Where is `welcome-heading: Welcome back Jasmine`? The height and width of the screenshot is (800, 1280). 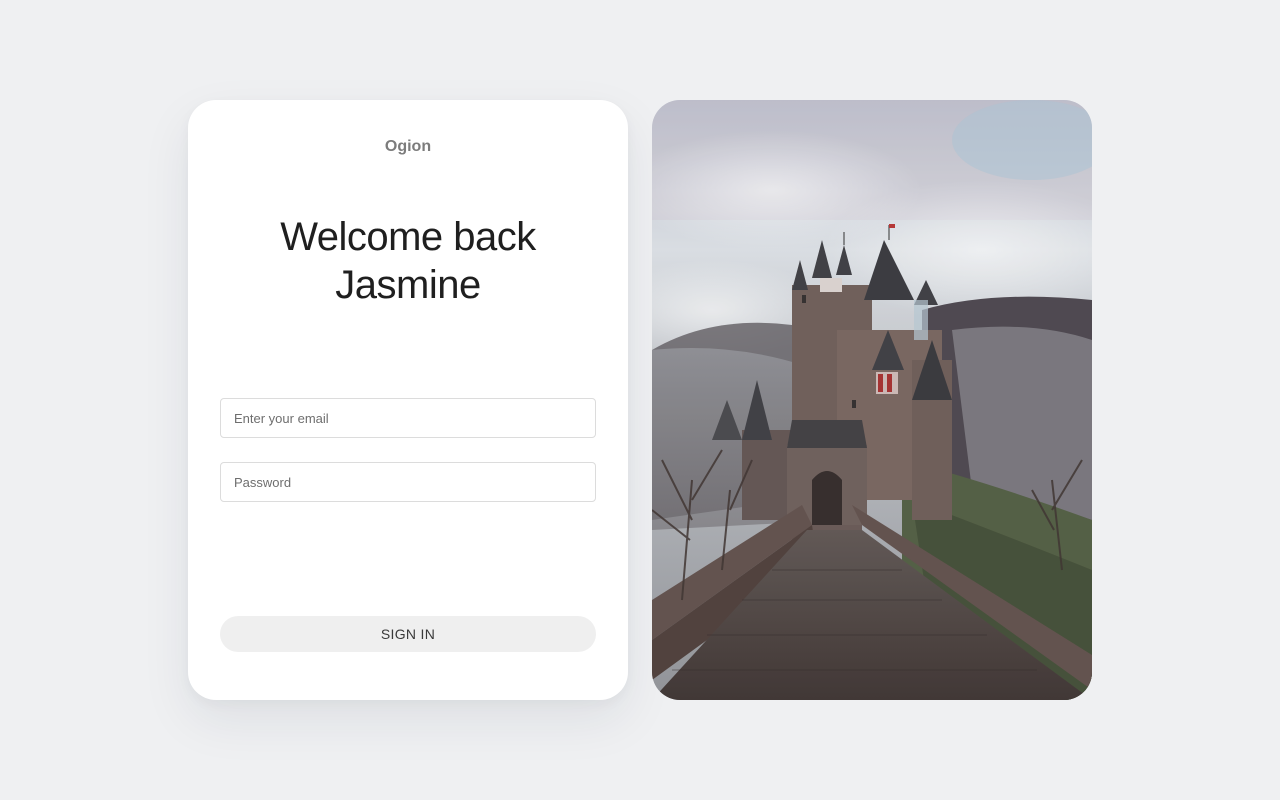
welcome-heading: Welcome back Jasmine is located at coordinates (408, 261).